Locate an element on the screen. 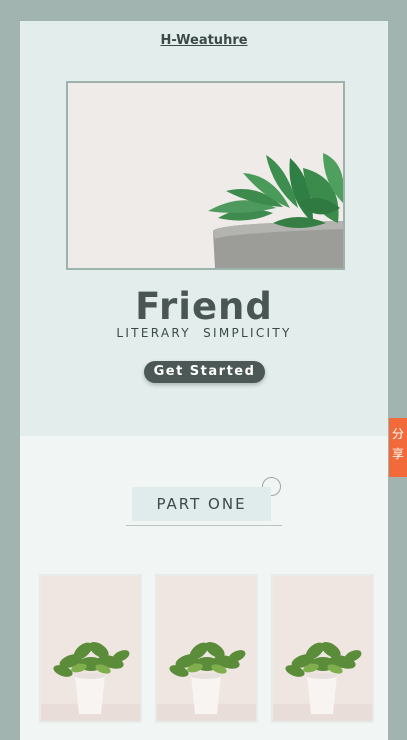 The width and height of the screenshot is (407, 740). section-divider is located at coordinates (204, 525).